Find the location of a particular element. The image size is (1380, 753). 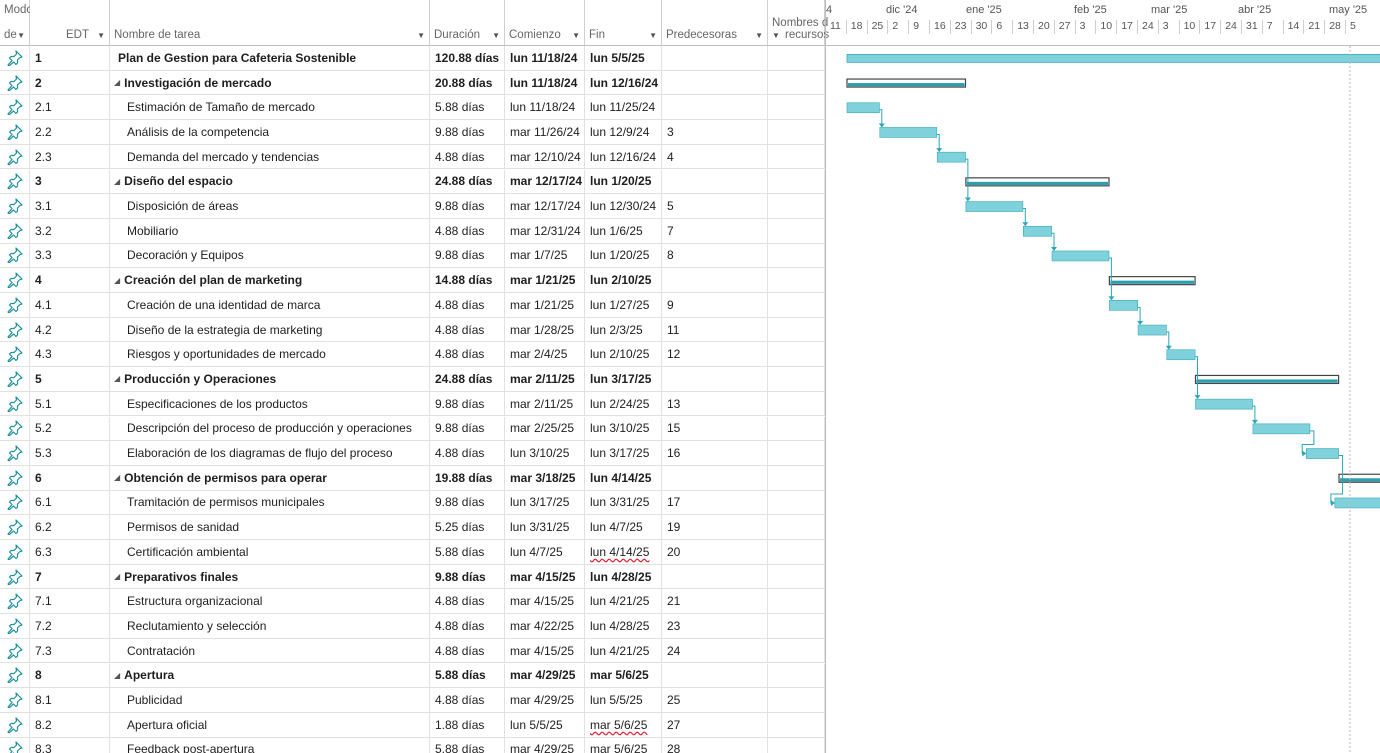

task-pred-cell: 19 is located at coordinates (715, 527).